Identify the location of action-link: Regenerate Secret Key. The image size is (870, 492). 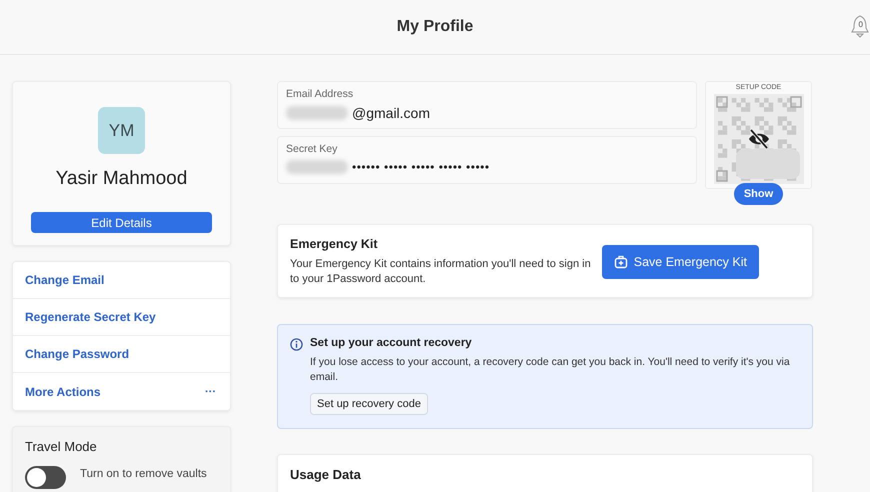
(121, 317).